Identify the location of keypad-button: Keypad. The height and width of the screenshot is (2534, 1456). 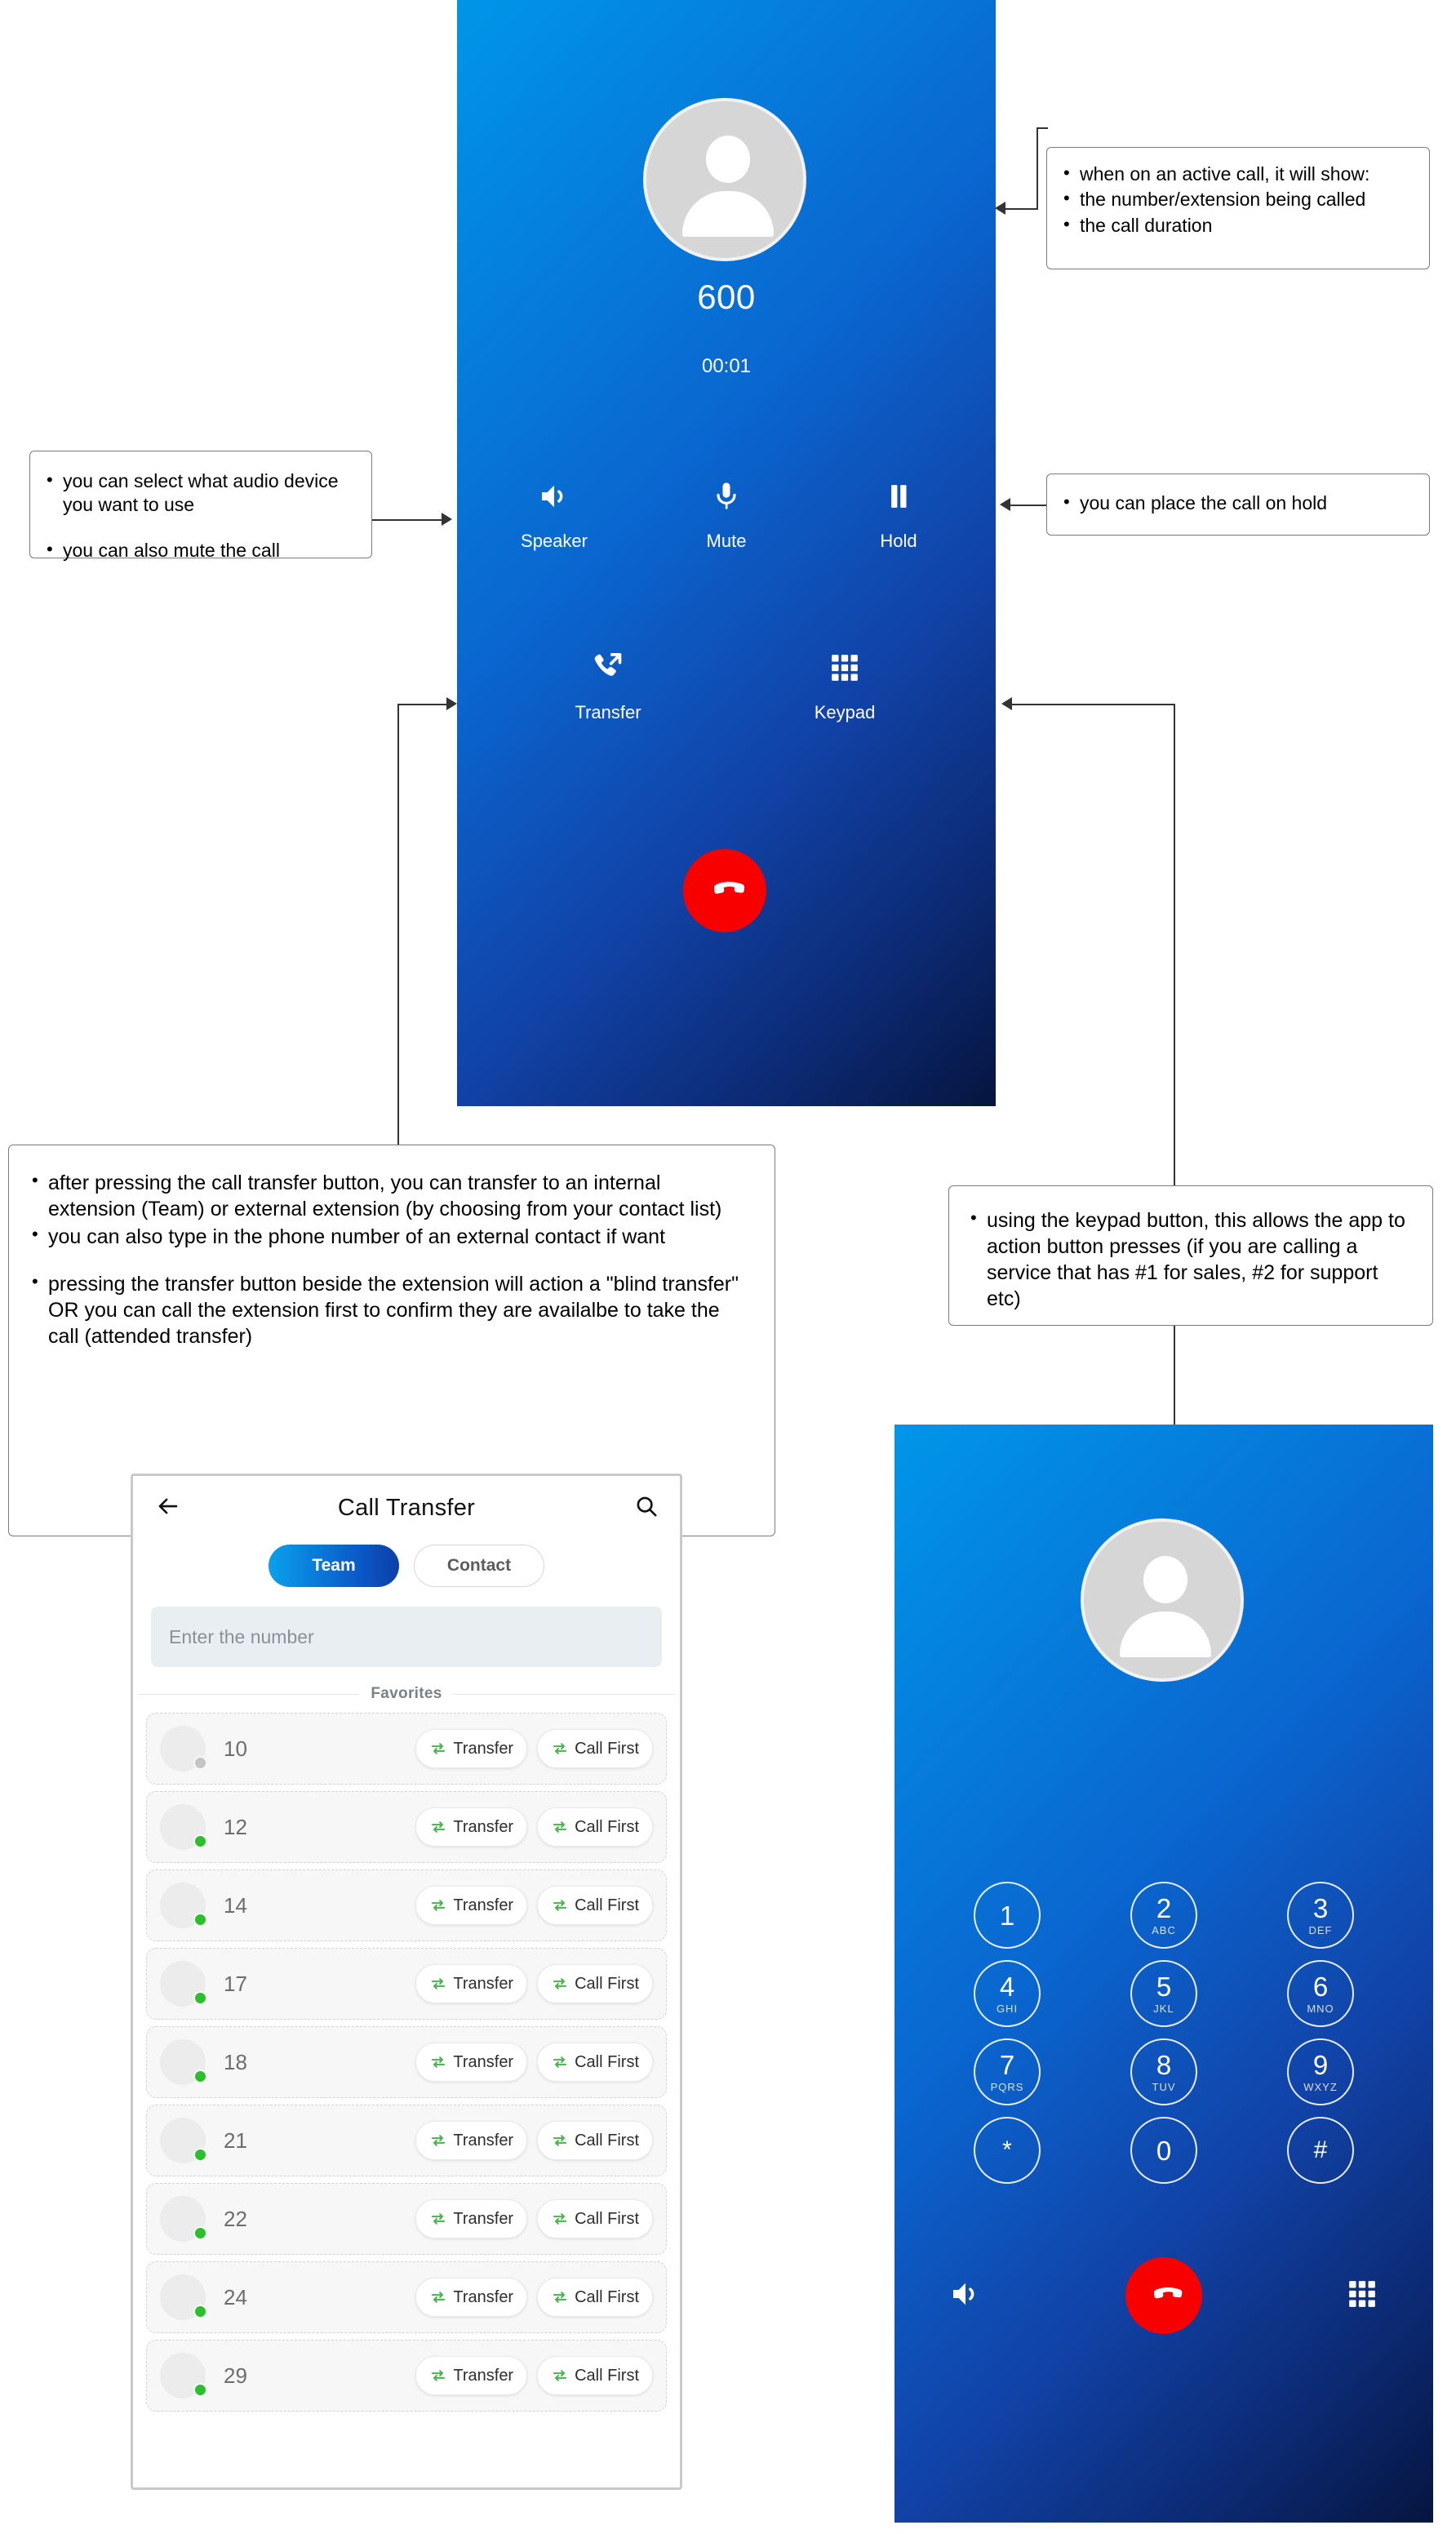
(845, 684).